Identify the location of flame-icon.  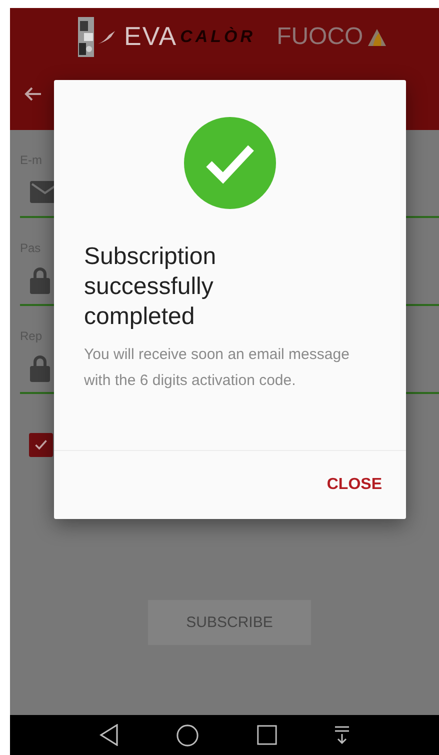
(377, 36).